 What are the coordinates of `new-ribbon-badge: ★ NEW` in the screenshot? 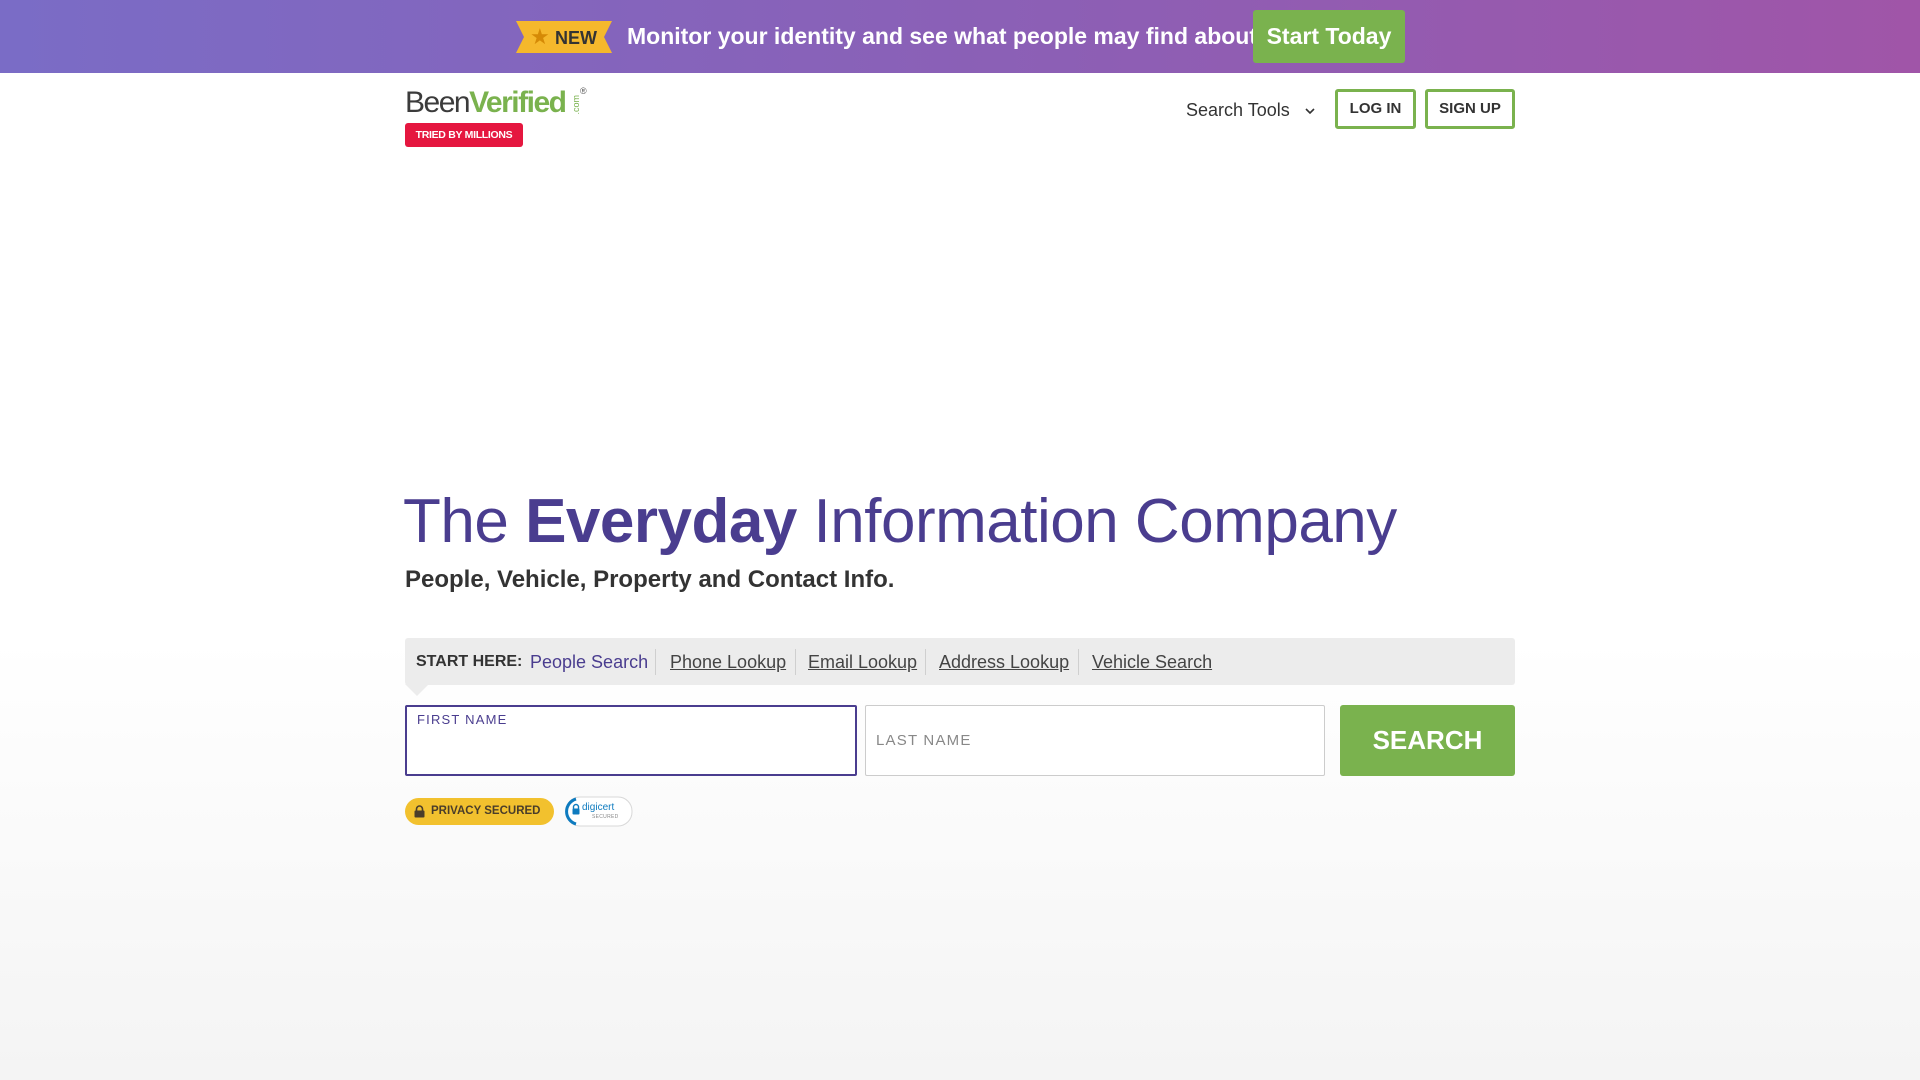 It's located at (564, 37).